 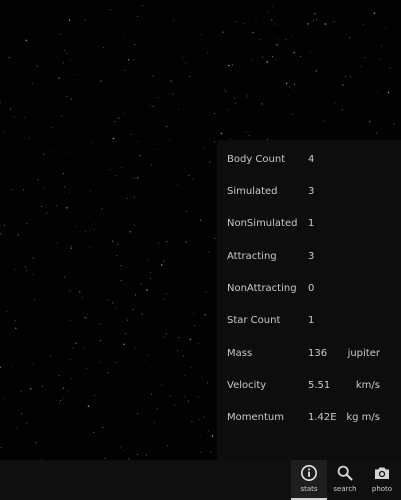 What do you see at coordinates (252, 191) in the screenshot?
I see `stat-label: Simulated` at bounding box center [252, 191].